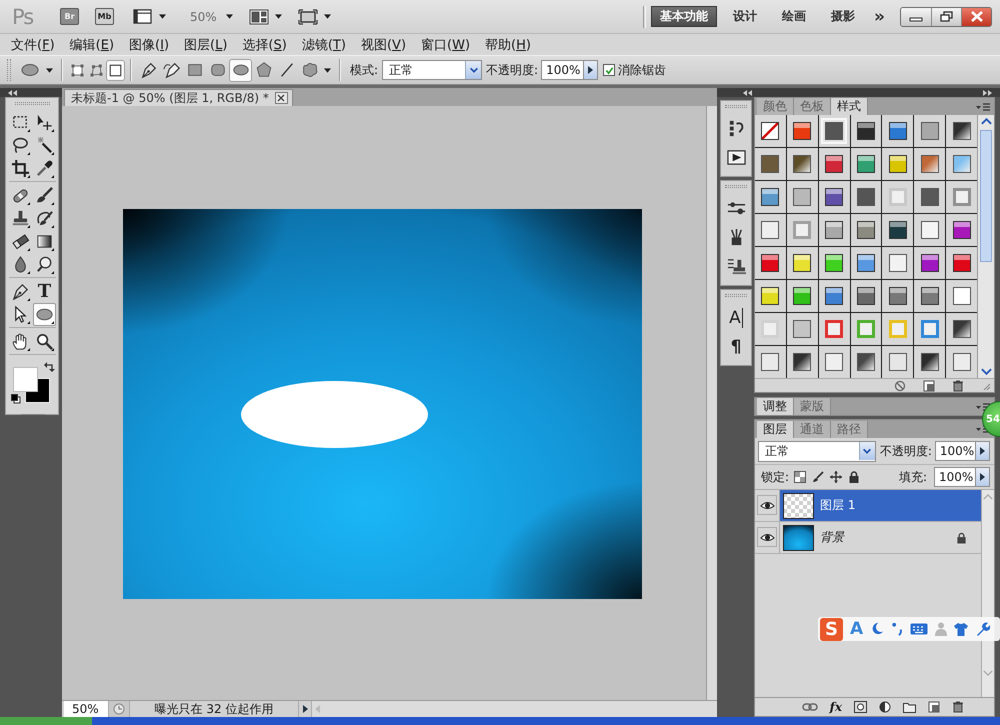 This screenshot has width=1000, height=725. I want to click on menu-item: 视图(V), so click(383, 45).